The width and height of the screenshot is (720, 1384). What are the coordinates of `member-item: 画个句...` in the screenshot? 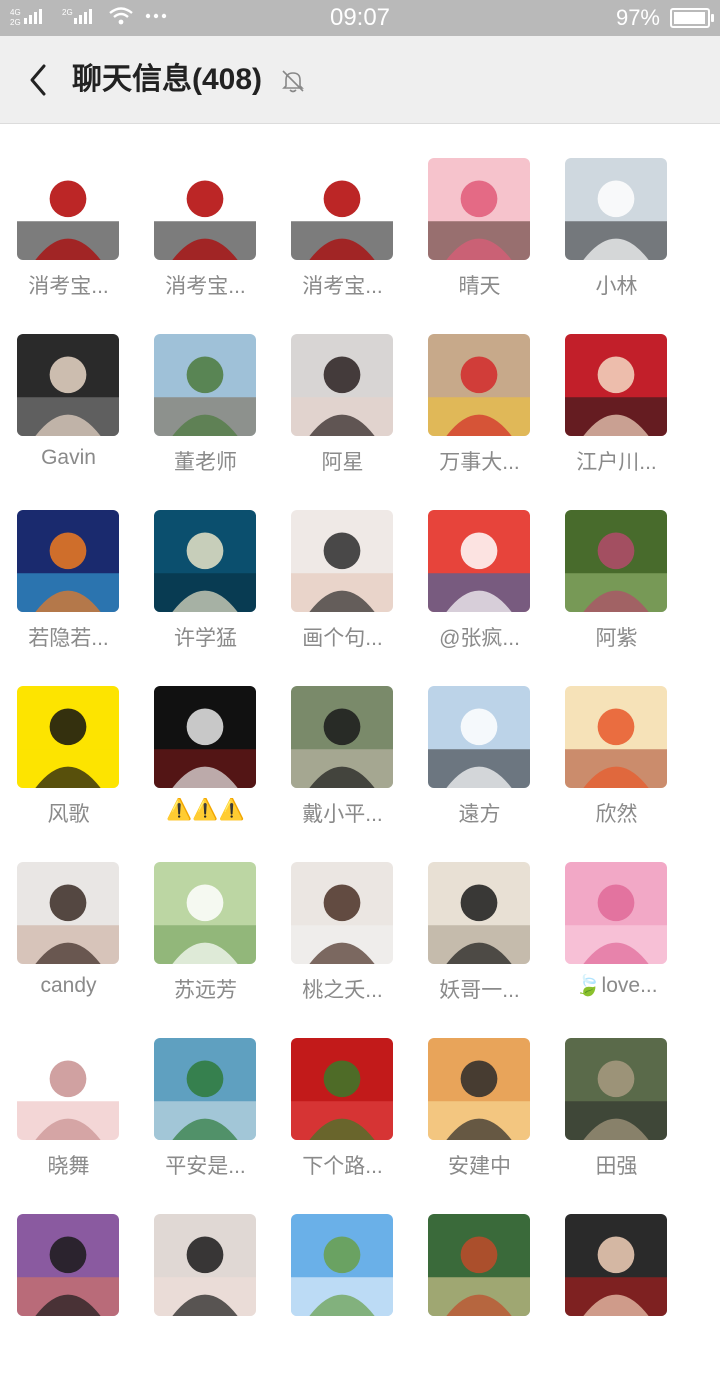 It's located at (342, 595).